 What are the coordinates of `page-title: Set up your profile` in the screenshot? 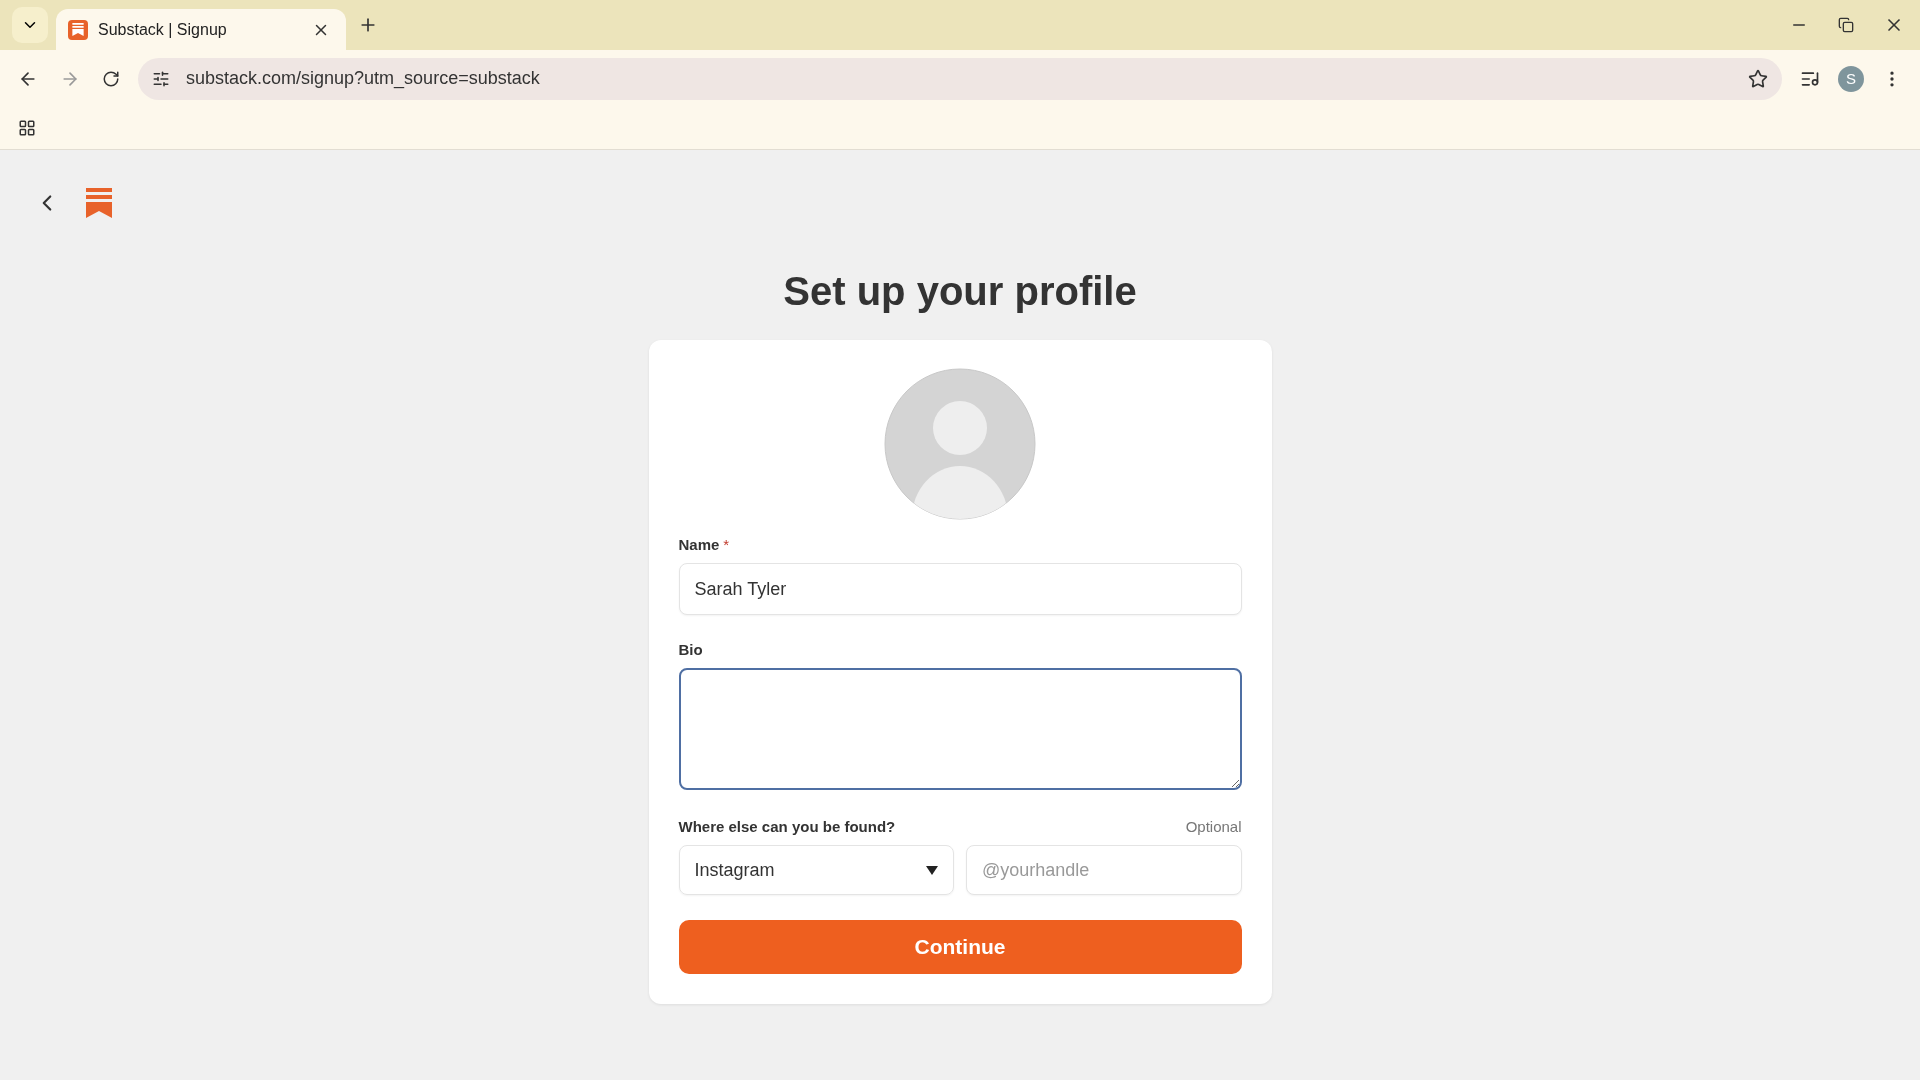 It's located at (960, 291).